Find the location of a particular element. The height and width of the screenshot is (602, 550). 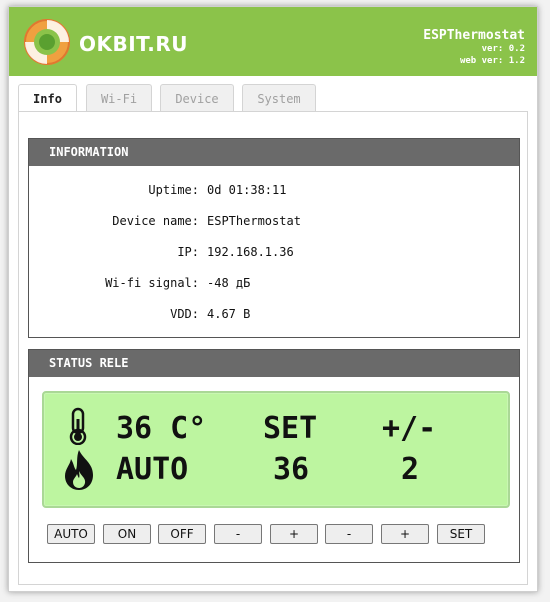

vdd-value: 4.67 В is located at coordinates (229, 314).